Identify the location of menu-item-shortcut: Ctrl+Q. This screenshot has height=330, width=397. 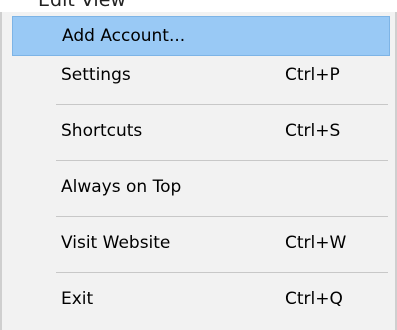
(314, 299).